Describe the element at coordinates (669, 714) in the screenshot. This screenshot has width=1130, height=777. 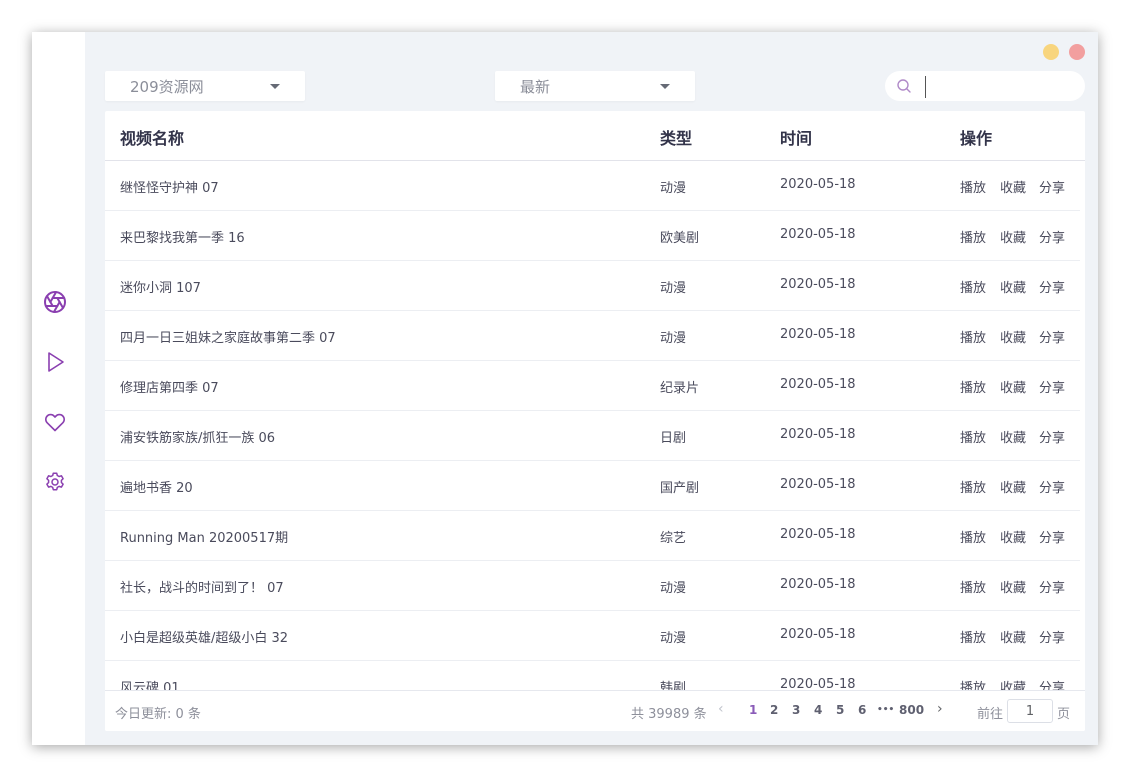
I see `total-count: 共 39989 条` at that location.